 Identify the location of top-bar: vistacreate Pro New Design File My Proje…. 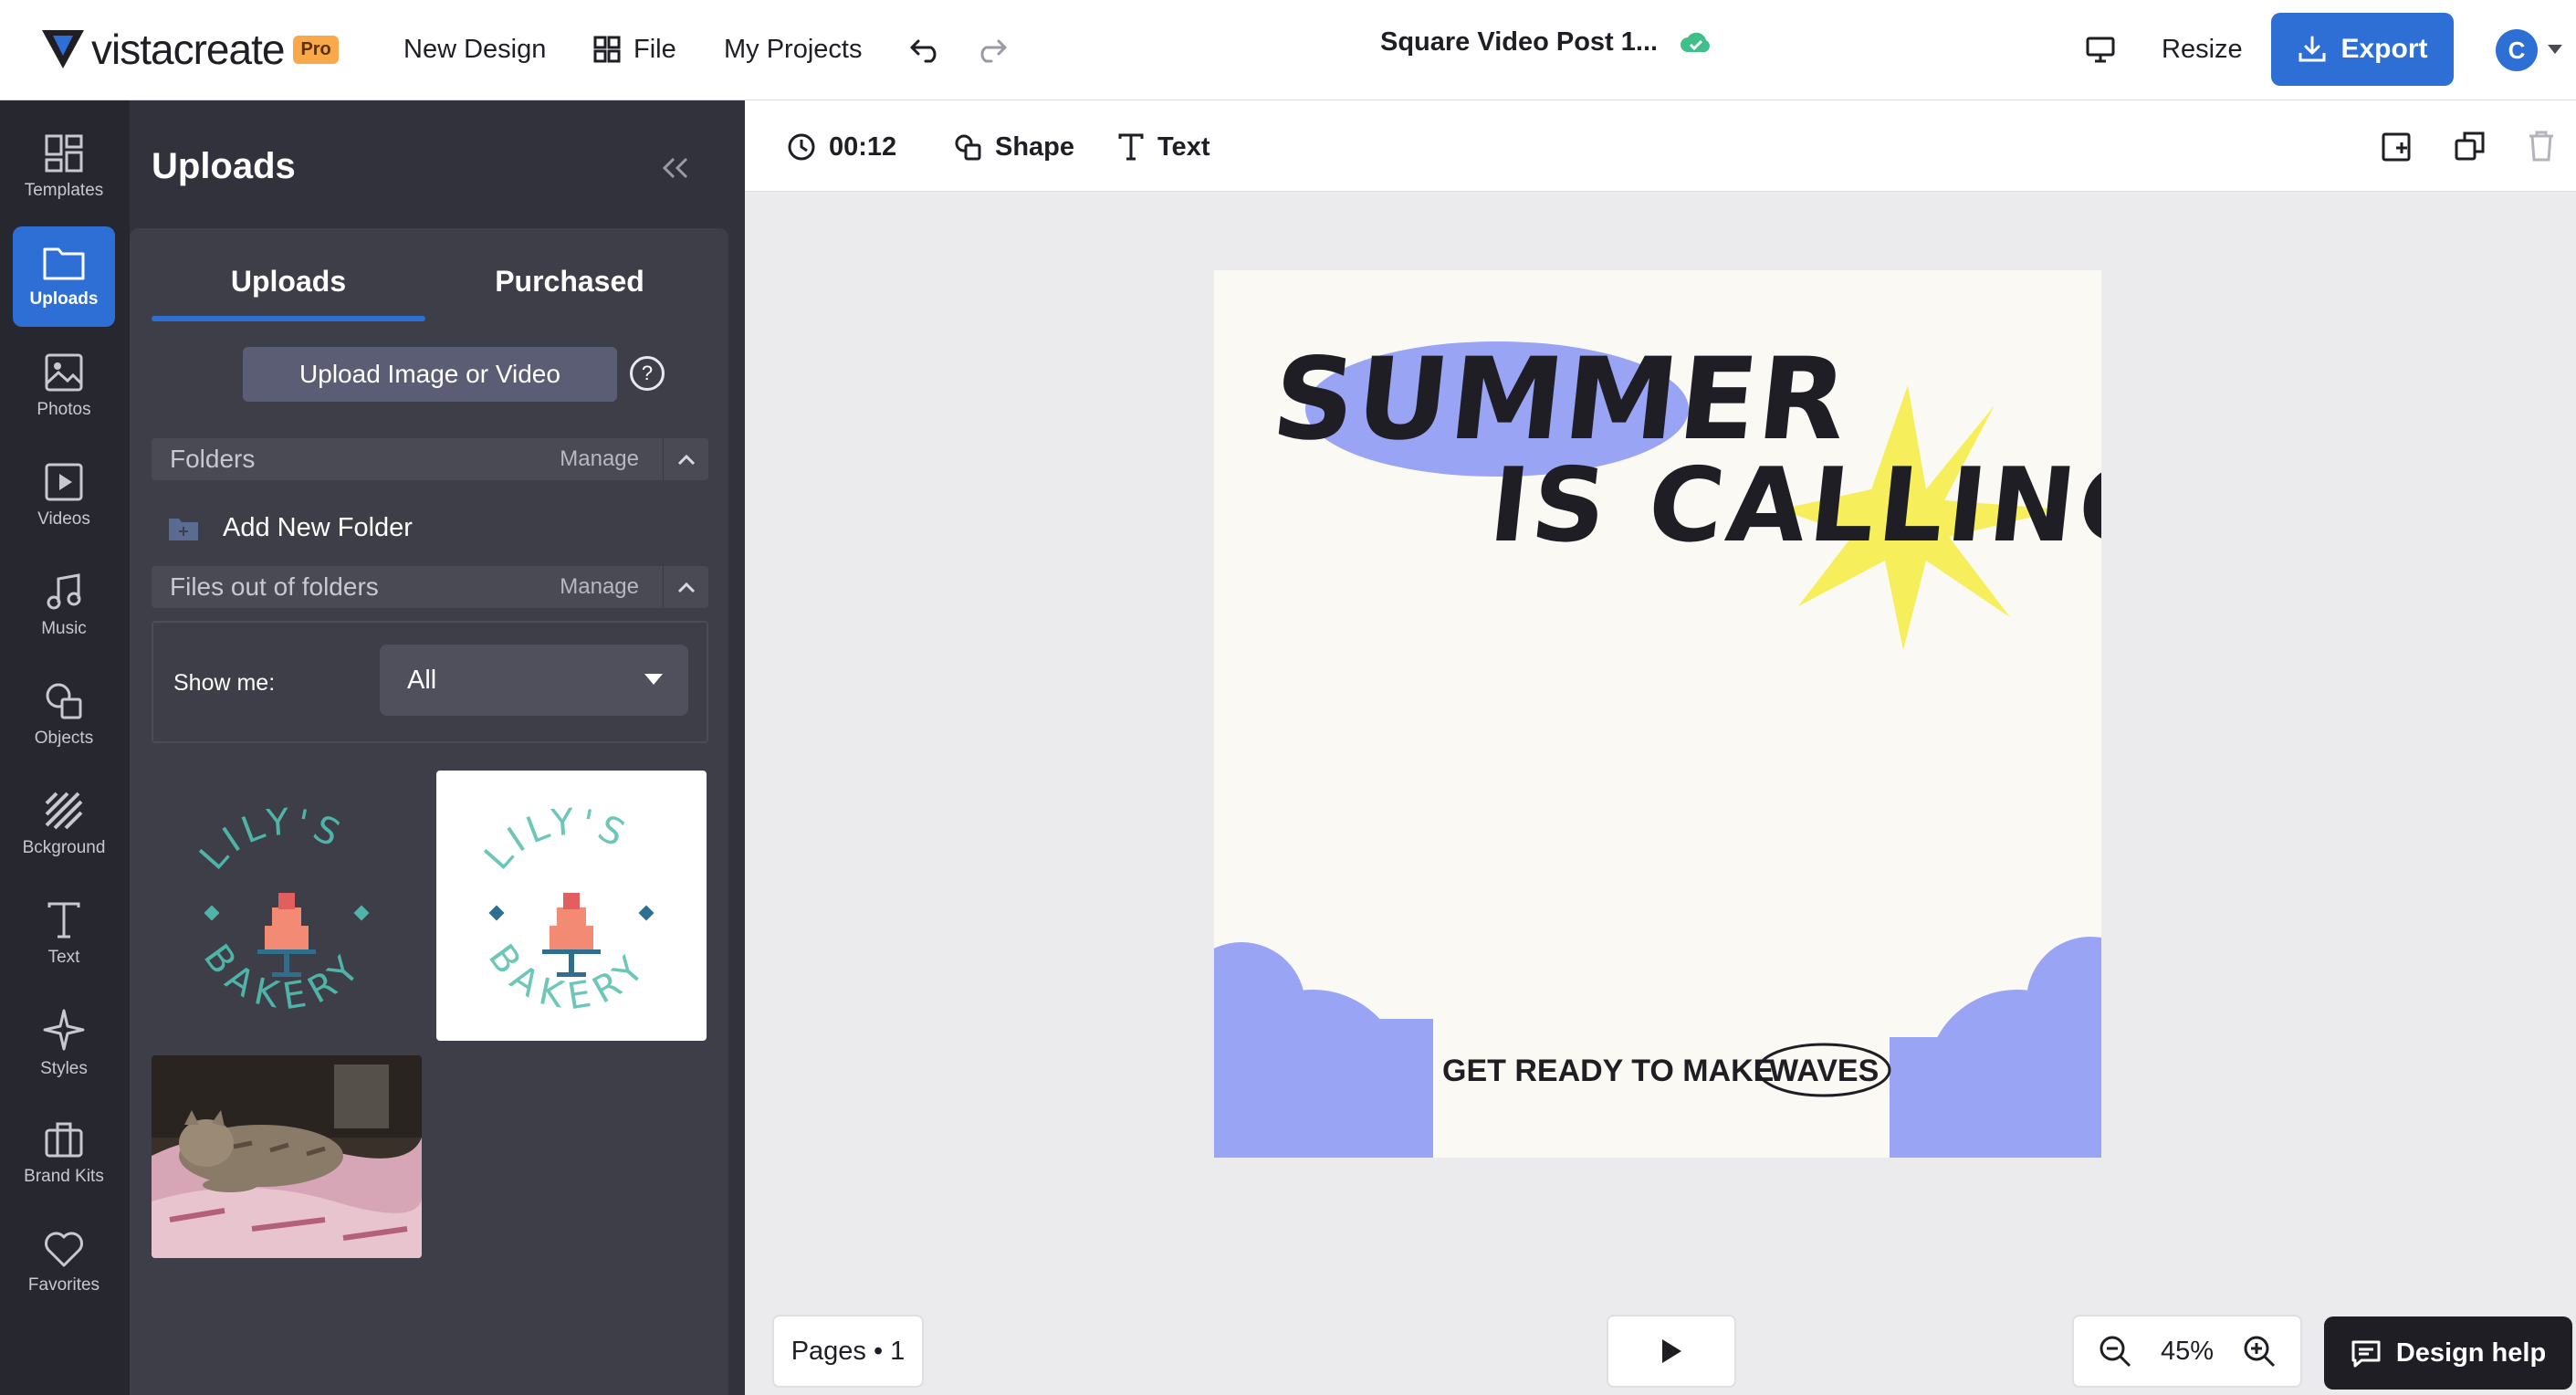
(1288, 50).